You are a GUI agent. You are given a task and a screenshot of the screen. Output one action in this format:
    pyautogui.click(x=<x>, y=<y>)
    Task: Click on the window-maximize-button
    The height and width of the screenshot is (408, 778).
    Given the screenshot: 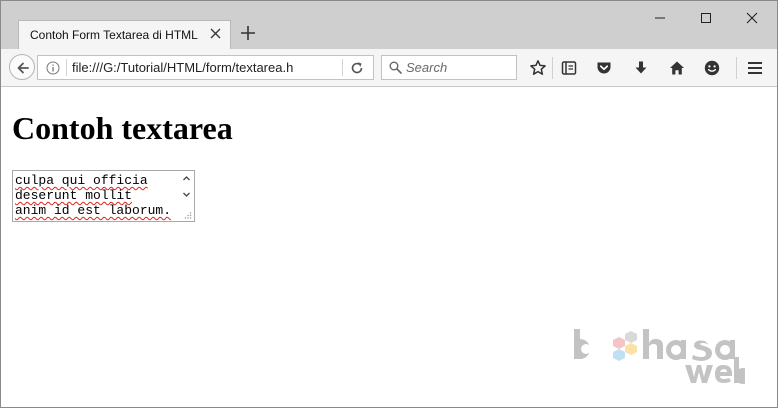 What is the action you would take?
    pyautogui.click(x=706, y=17)
    